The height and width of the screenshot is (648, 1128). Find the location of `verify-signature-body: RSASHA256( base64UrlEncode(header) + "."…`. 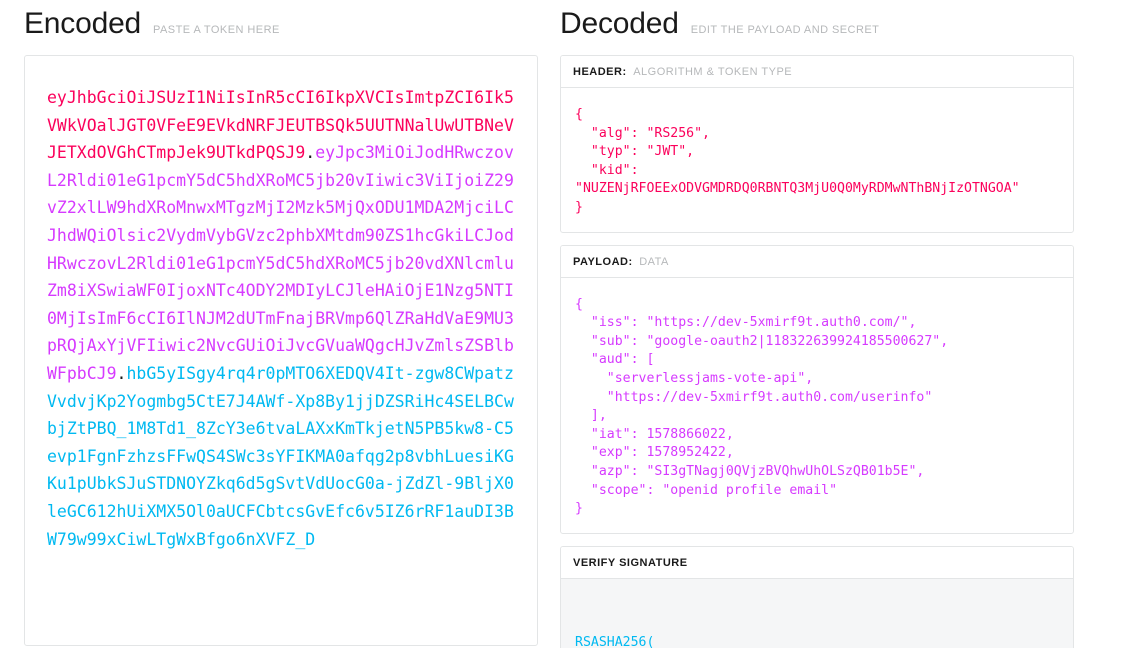

verify-signature-body: RSASHA256( base64UrlEncode(header) + "."… is located at coordinates (817, 613).